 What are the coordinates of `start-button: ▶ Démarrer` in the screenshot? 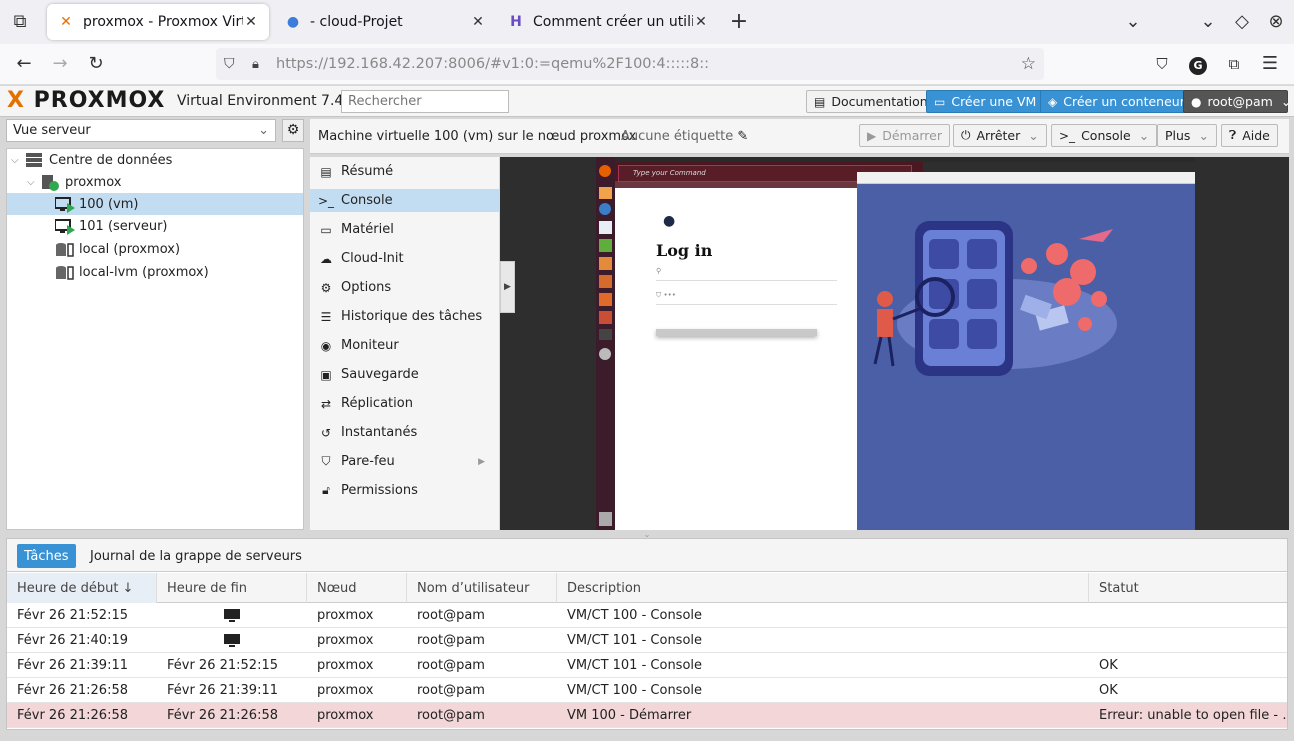 It's located at (904, 135).